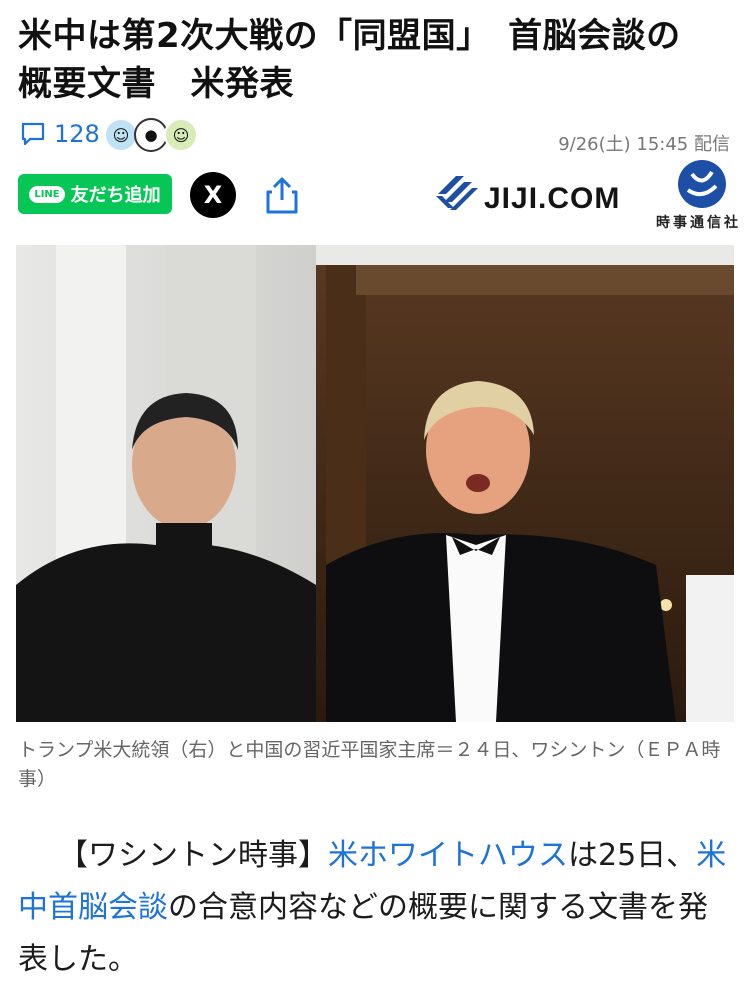 The height and width of the screenshot is (997, 750). I want to click on comment-icon, so click(33, 134).